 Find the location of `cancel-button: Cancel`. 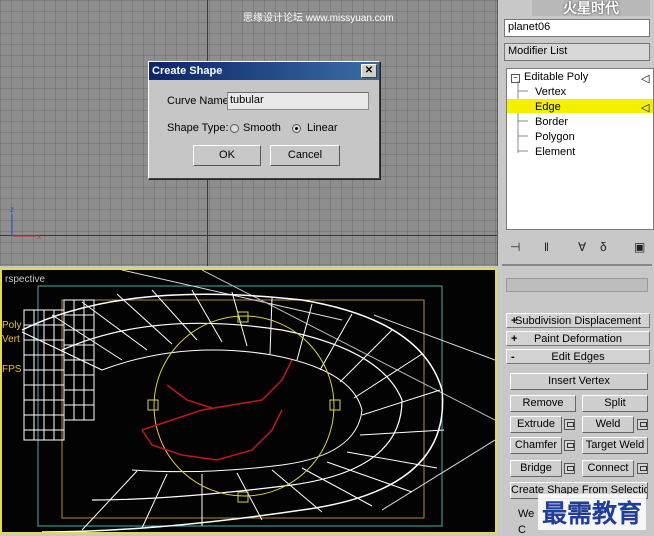

cancel-button: Cancel is located at coordinates (305, 155).